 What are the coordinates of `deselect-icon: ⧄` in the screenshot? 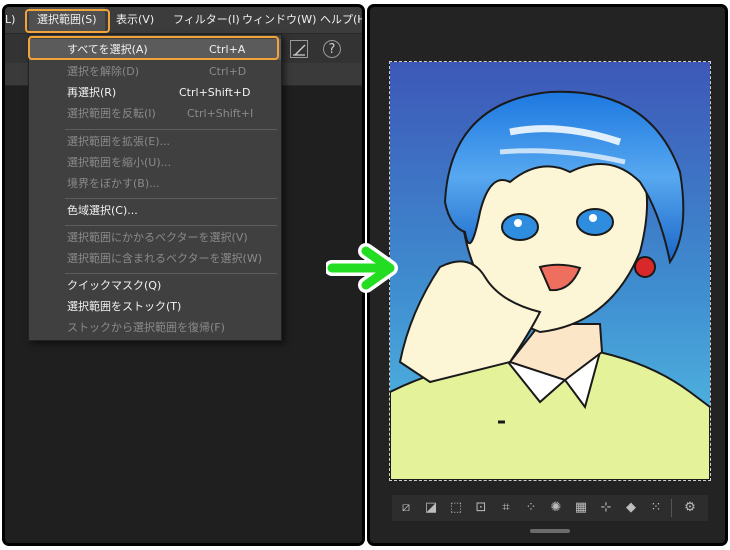 It's located at (406, 508).